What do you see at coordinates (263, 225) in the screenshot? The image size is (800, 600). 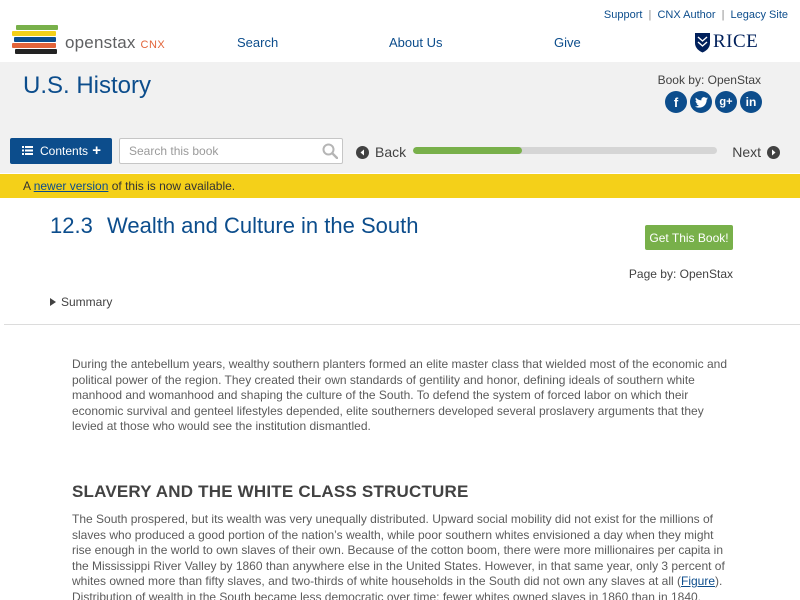 I see `section-title: Wealth and Culture in the South` at bounding box center [263, 225].